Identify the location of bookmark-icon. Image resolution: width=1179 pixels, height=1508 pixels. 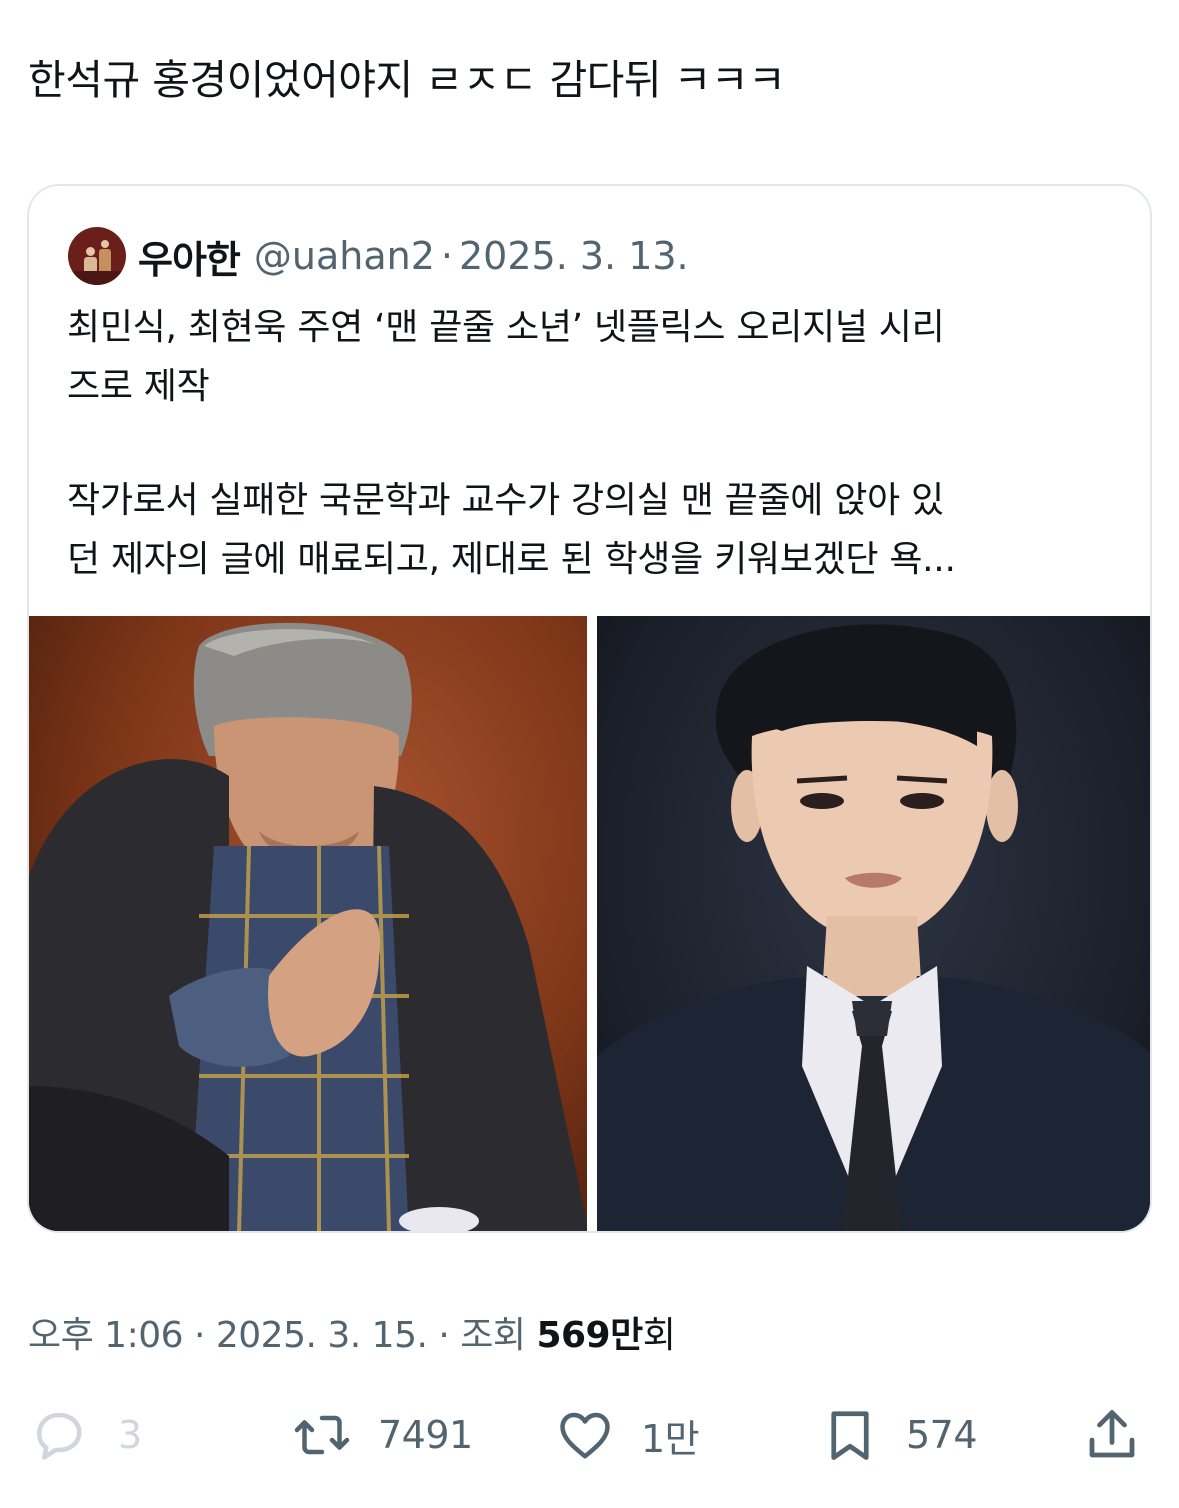
(850, 1435).